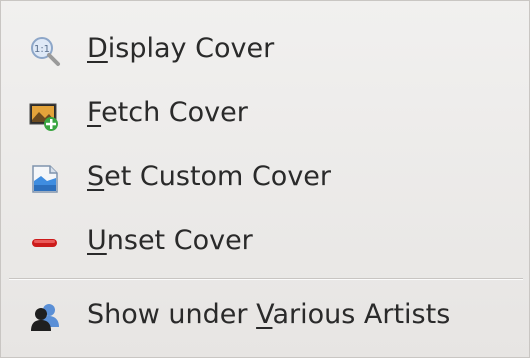  What do you see at coordinates (42, 49) in the screenshot?
I see `svg-text: 1:1` at bounding box center [42, 49].